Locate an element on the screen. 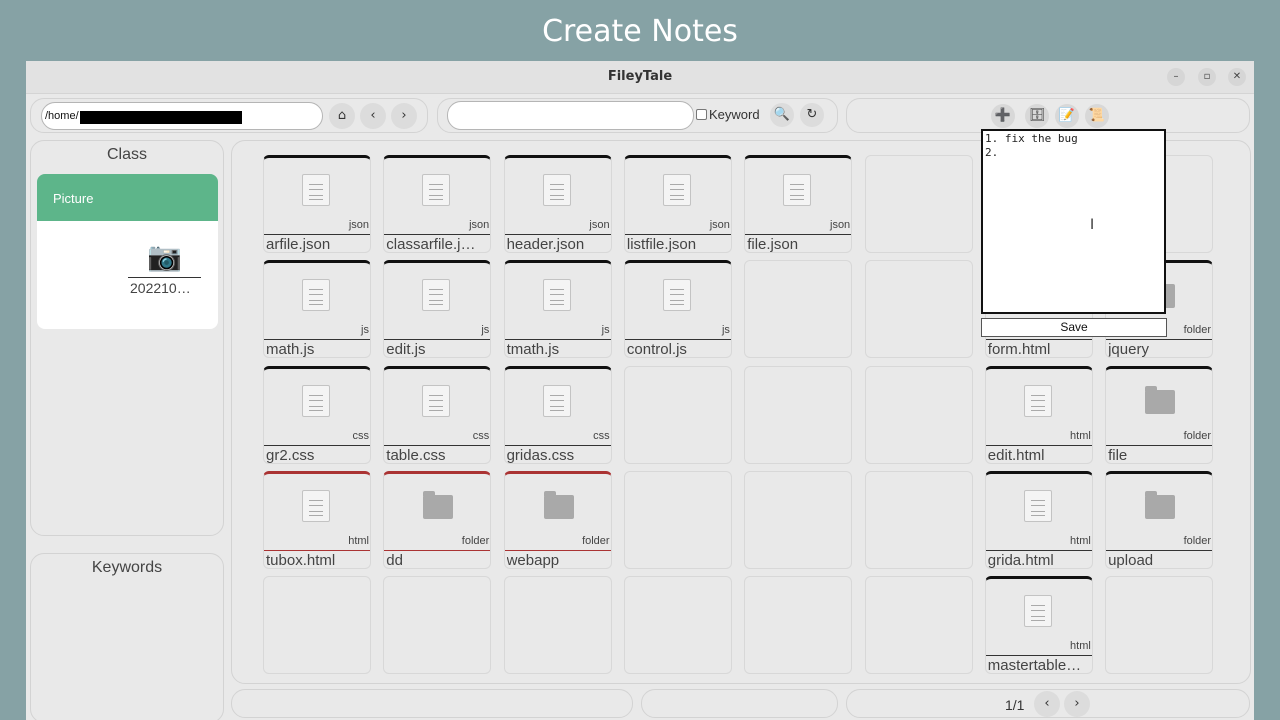 This screenshot has width=1280, height=720. file-name: gridas.css is located at coordinates (540, 455).